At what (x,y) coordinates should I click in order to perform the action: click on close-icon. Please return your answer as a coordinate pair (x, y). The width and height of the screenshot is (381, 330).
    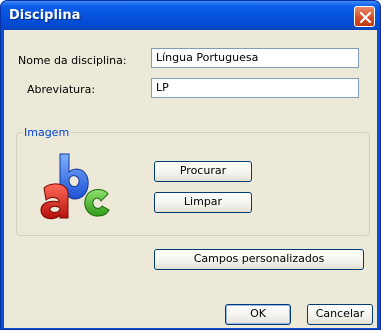
    Looking at the image, I should click on (365, 17).